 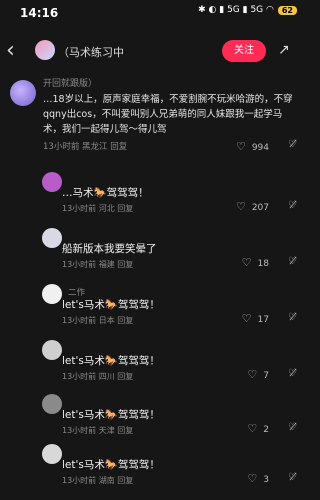 What do you see at coordinates (255, 262) in the screenshot?
I see `like-button: 18` at bounding box center [255, 262].